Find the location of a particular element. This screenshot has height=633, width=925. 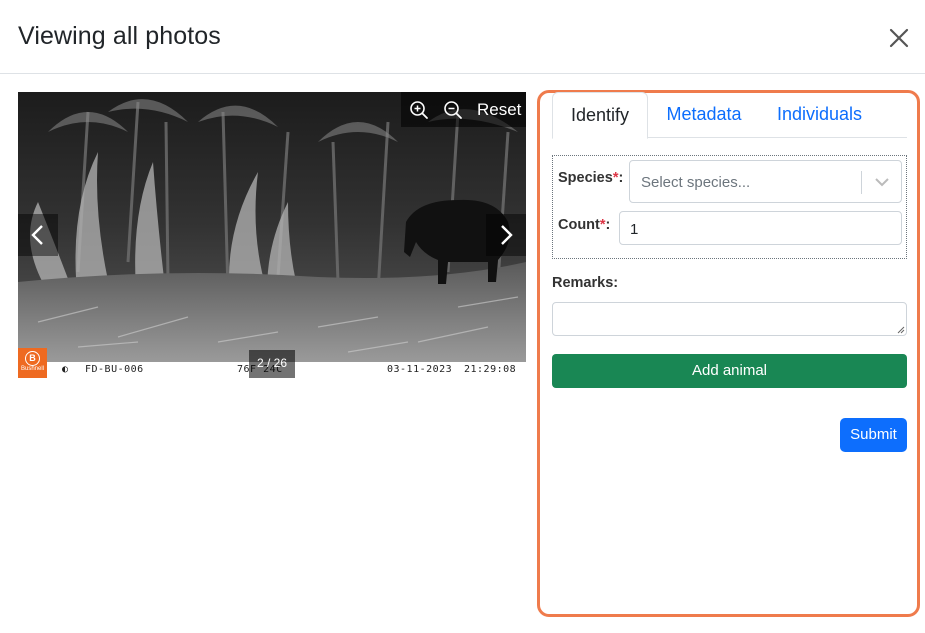

close-icon is located at coordinates (899, 38).